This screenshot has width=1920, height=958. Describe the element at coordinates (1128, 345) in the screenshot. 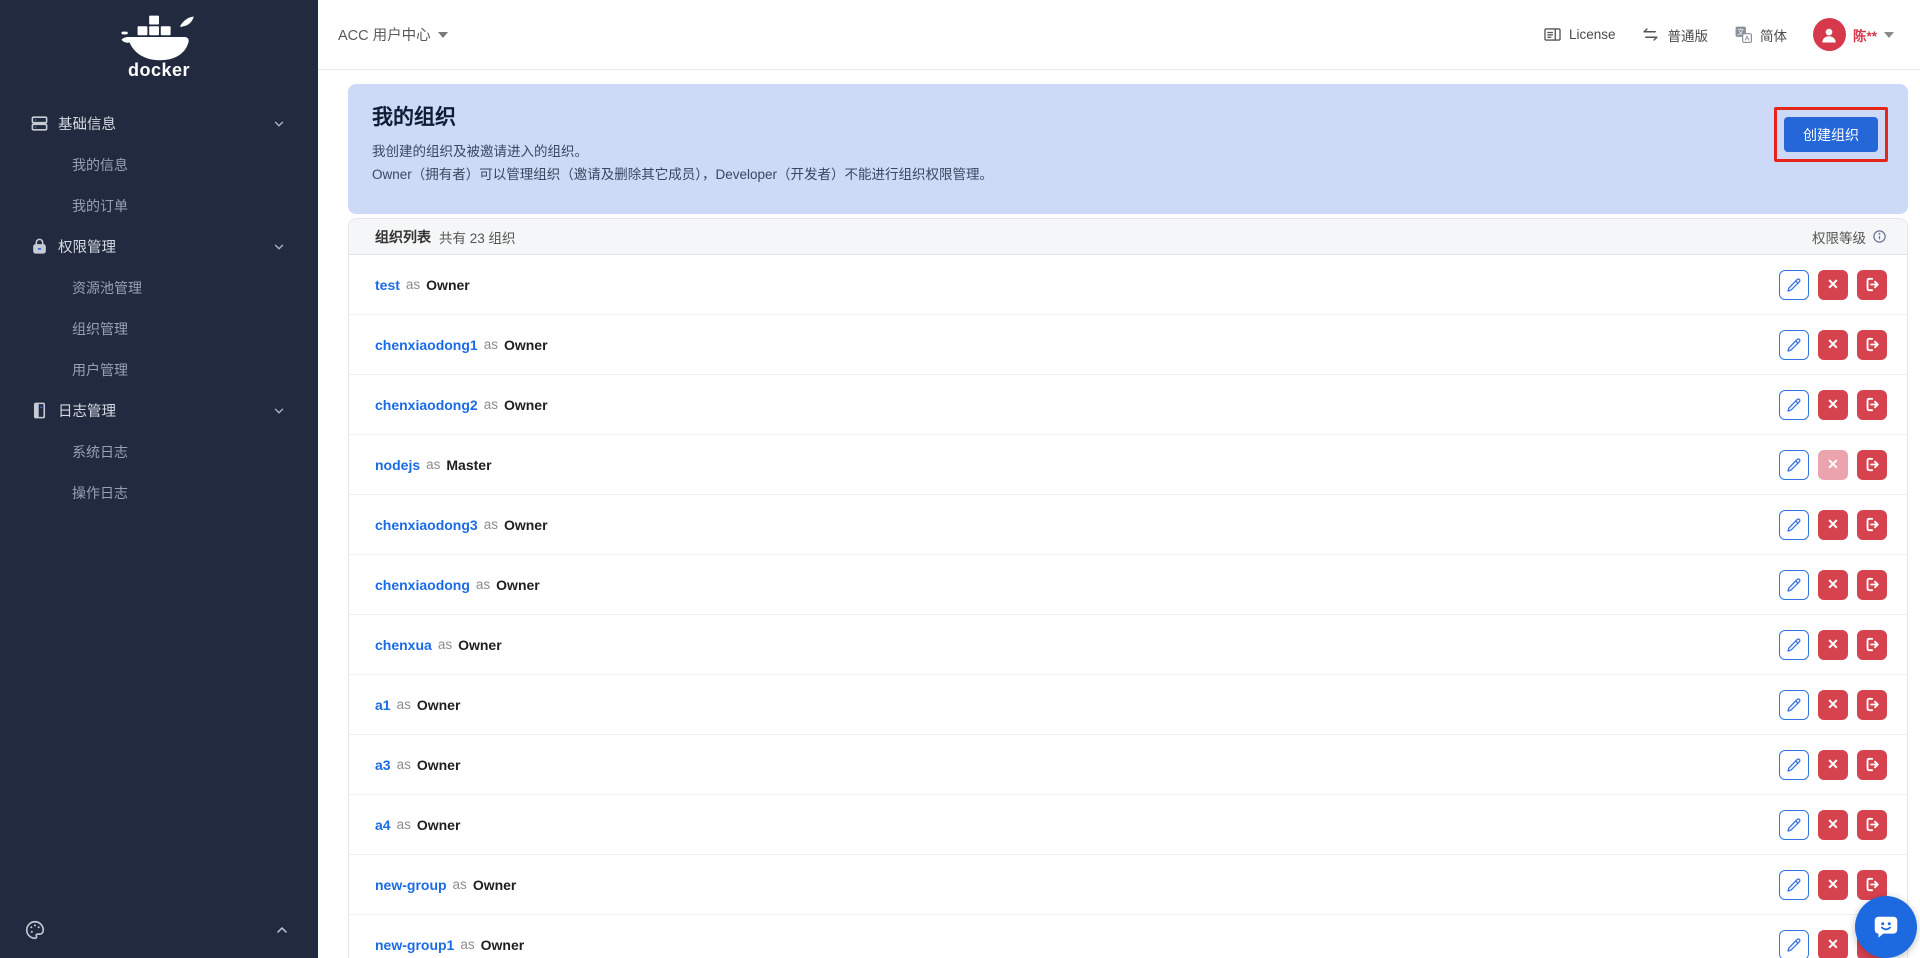

I see `table-row: chenxiaodong1 as Owner ✕` at that location.